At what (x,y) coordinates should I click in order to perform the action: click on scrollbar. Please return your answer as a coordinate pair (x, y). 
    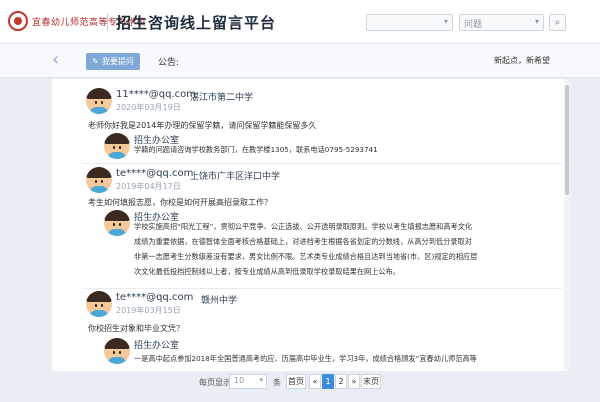
    Looking at the image, I should click on (567, 225).